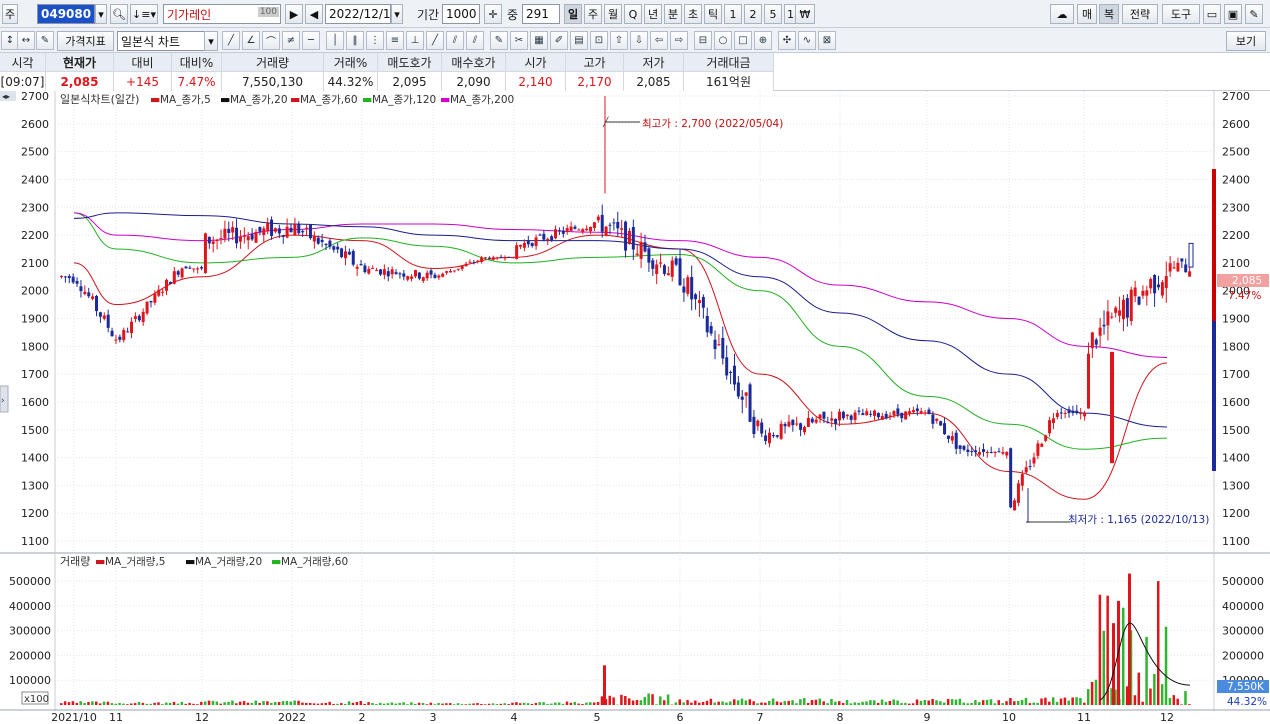 This screenshot has width=1270, height=724. I want to click on interval-9-button: 2, so click(753, 14).